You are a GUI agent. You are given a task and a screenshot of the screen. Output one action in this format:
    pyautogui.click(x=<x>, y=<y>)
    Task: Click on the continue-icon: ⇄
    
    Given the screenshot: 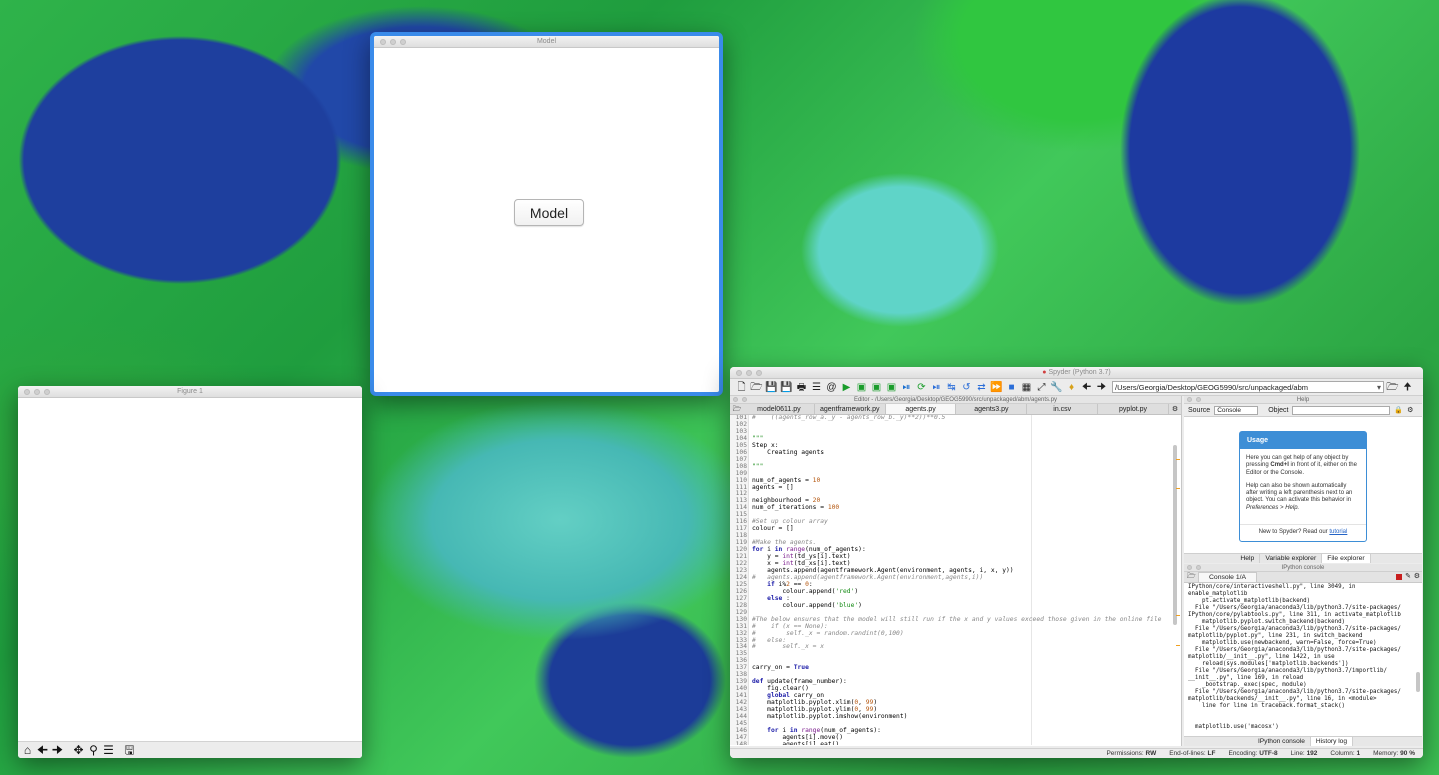 What is the action you would take?
    pyautogui.click(x=981, y=387)
    